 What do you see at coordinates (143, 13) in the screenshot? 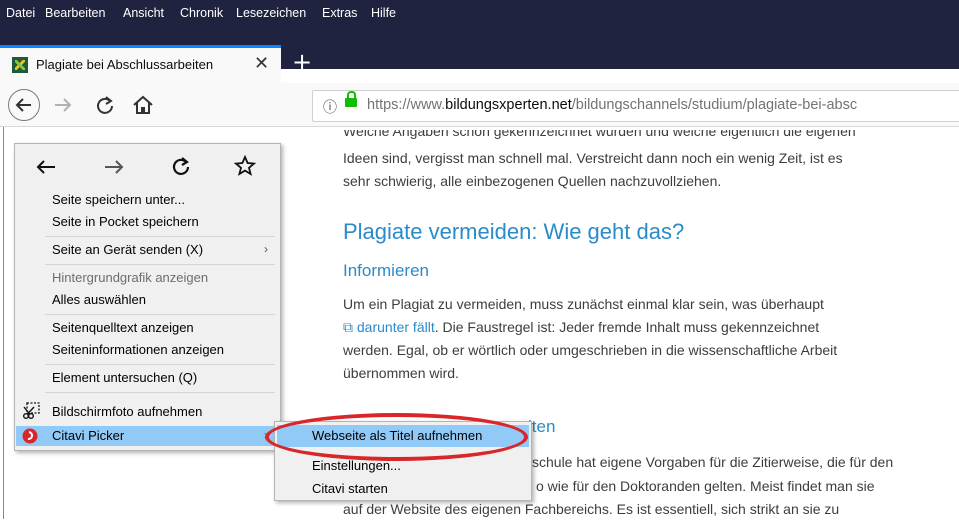
I see `menu-ansicht: Ansicht` at bounding box center [143, 13].